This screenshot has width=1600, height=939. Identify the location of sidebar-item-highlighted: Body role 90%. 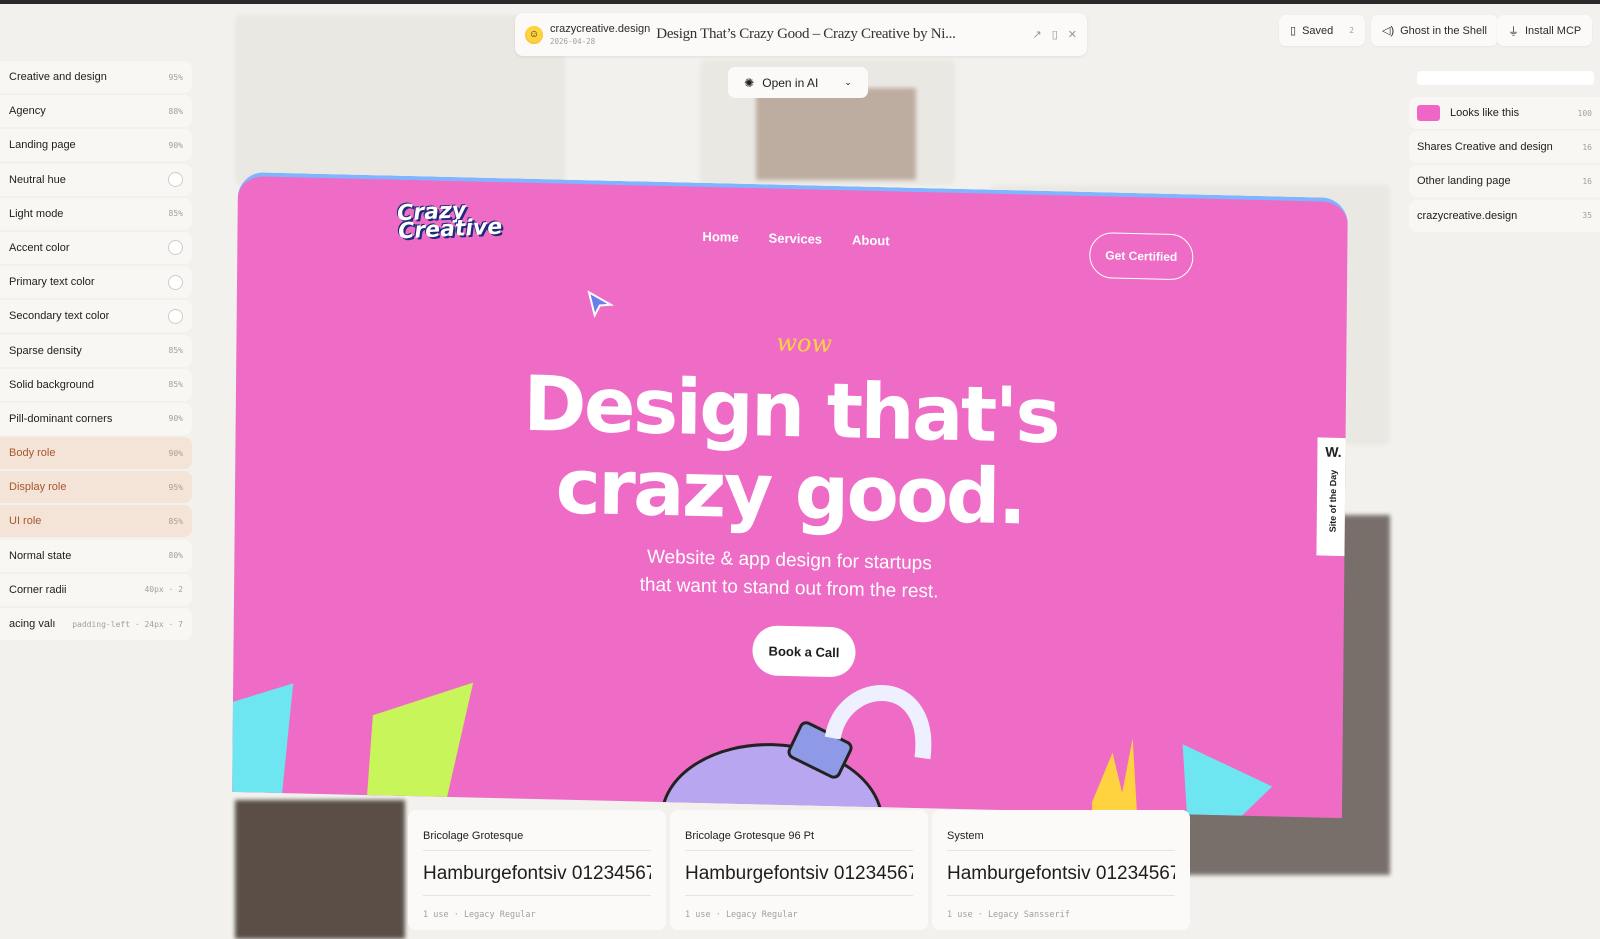
(96, 453).